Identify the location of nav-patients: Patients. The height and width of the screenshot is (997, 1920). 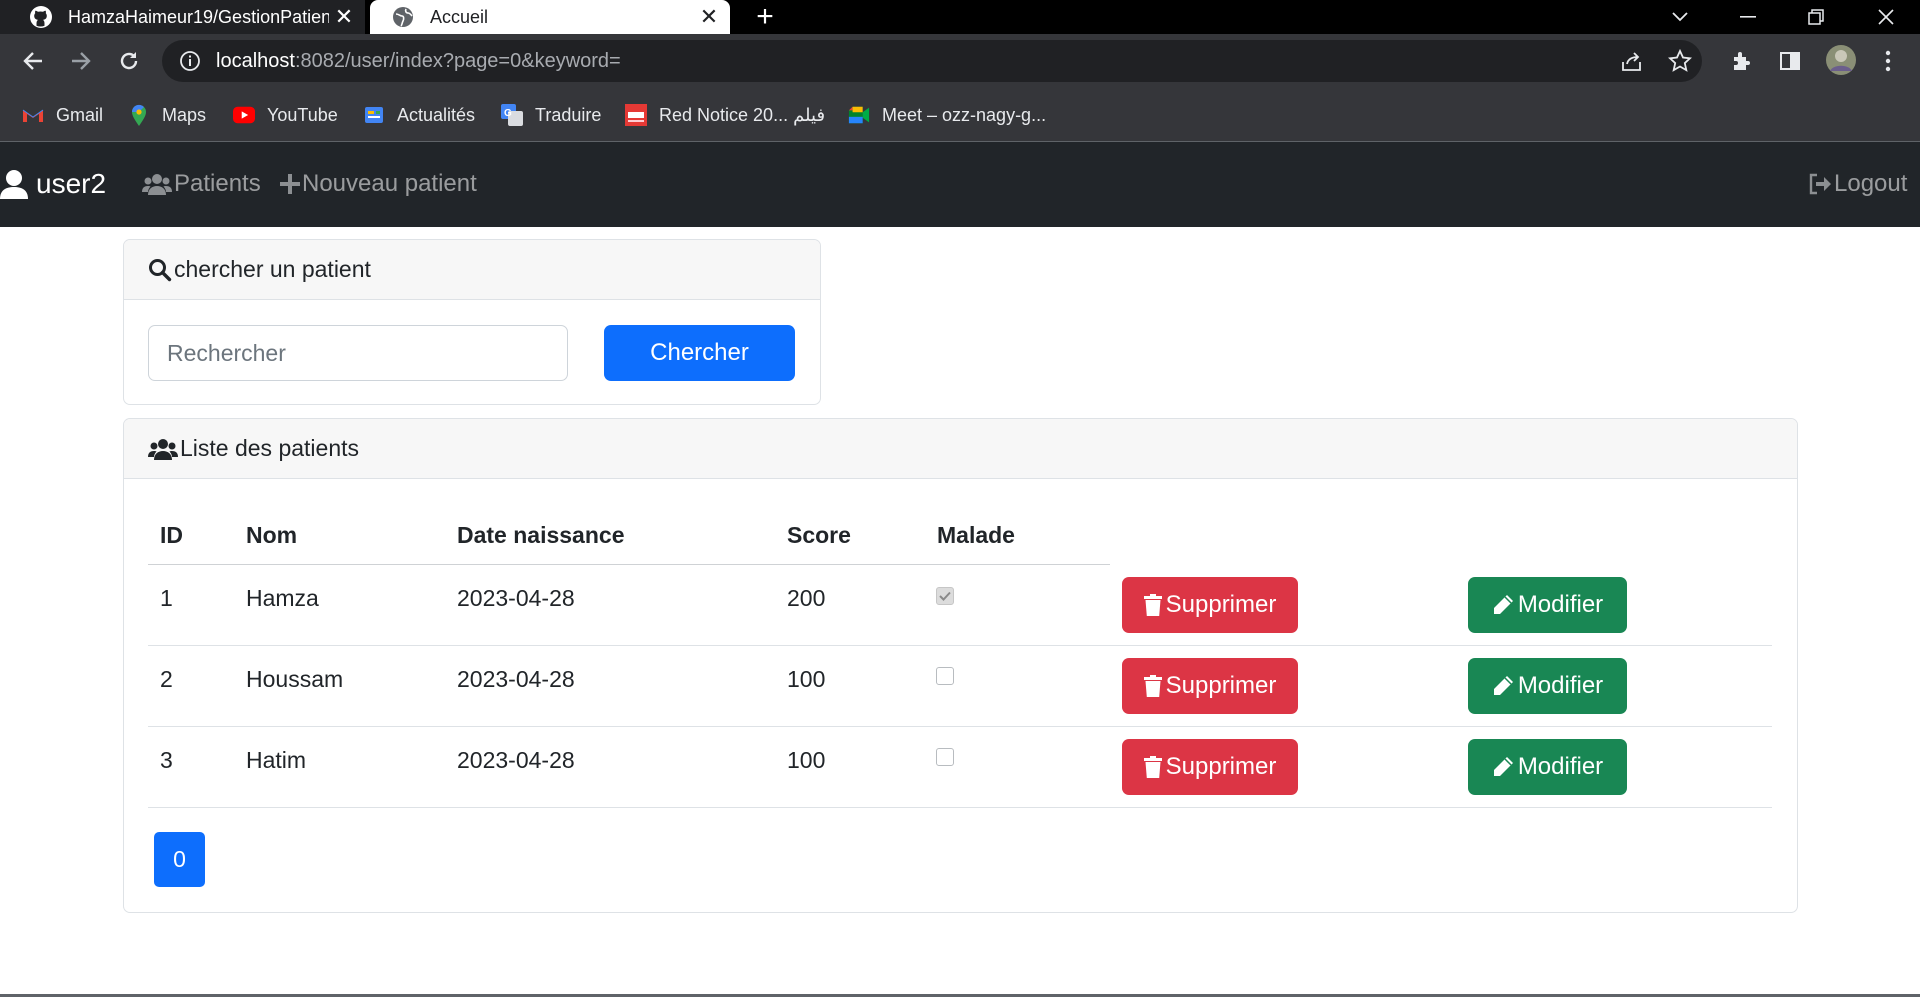
(201, 184).